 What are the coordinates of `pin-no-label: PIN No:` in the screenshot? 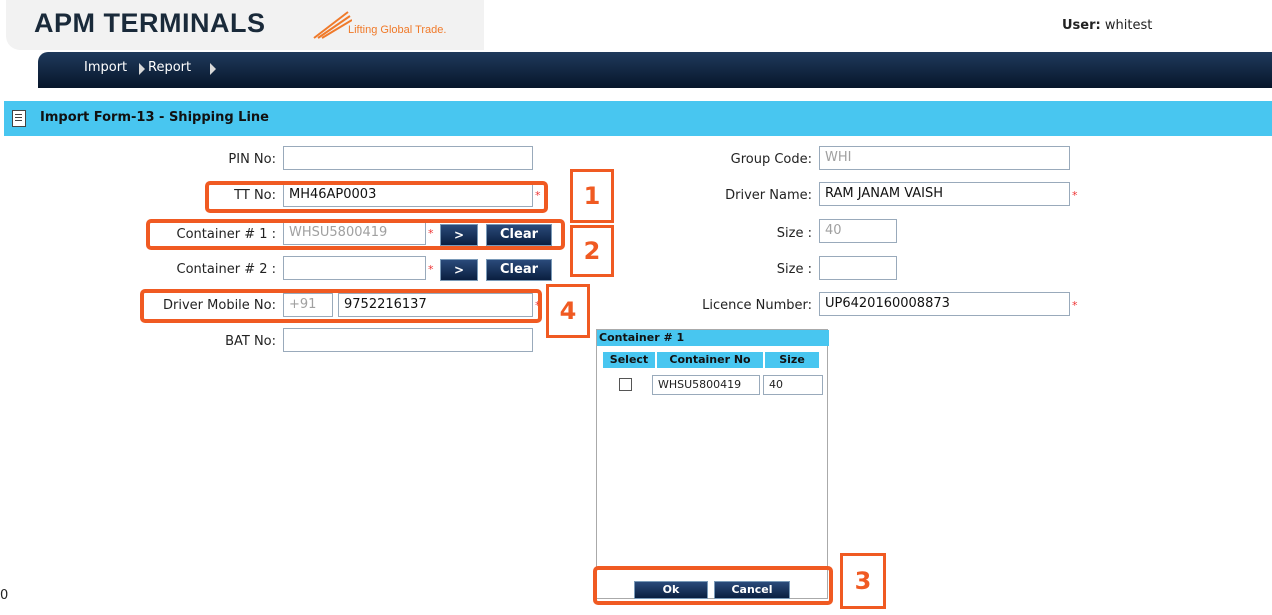 It's located at (252, 159).